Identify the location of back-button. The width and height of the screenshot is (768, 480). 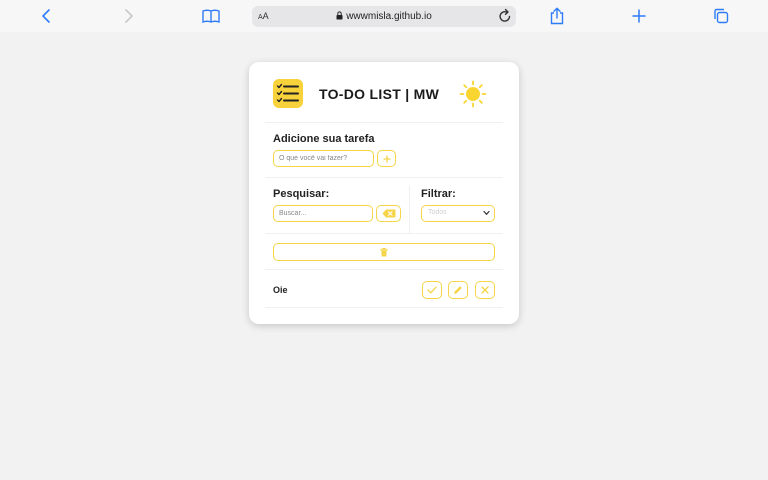
(47, 16).